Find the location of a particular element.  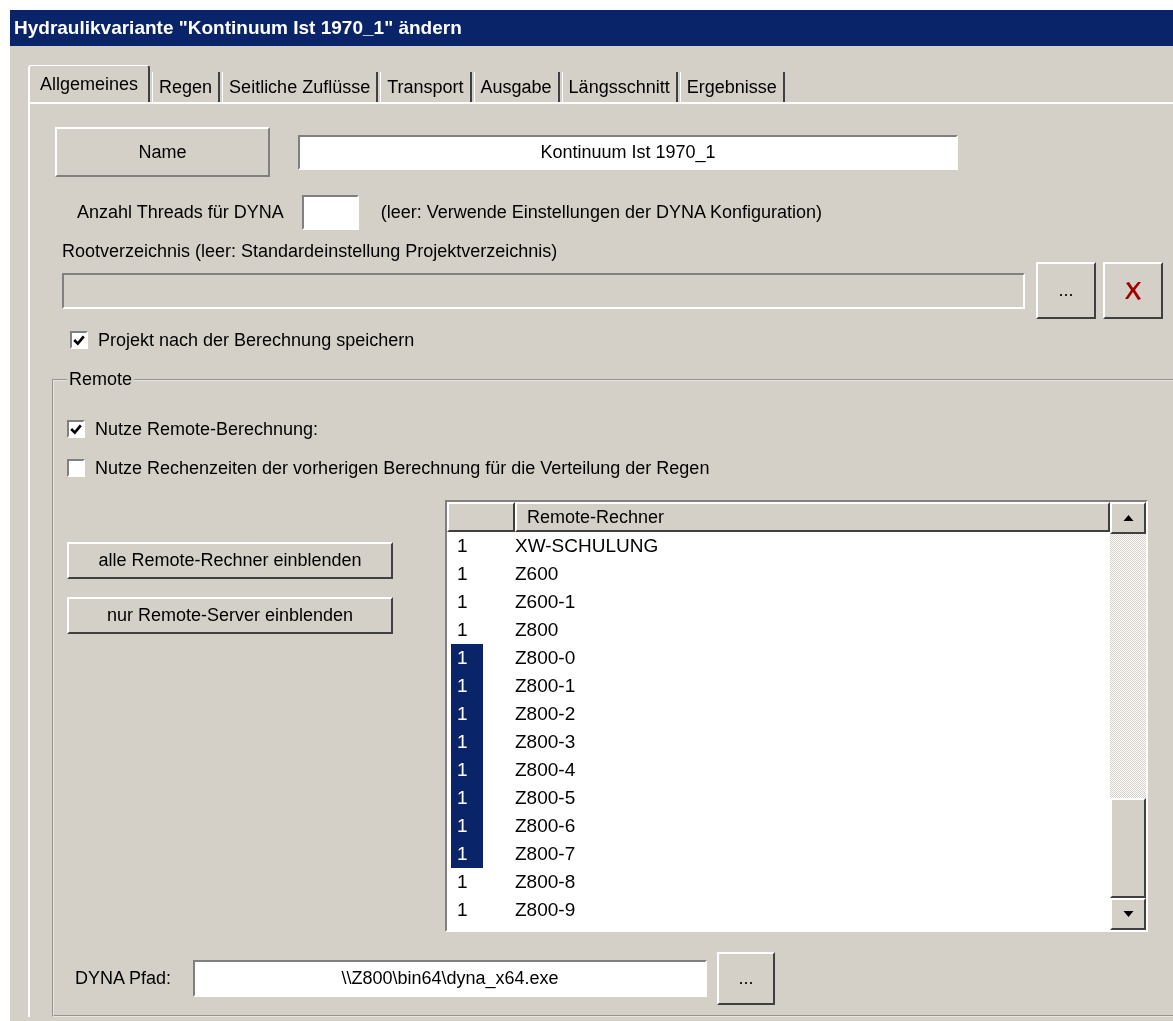

table-cell-text: Z800-0 is located at coordinates (545, 658).